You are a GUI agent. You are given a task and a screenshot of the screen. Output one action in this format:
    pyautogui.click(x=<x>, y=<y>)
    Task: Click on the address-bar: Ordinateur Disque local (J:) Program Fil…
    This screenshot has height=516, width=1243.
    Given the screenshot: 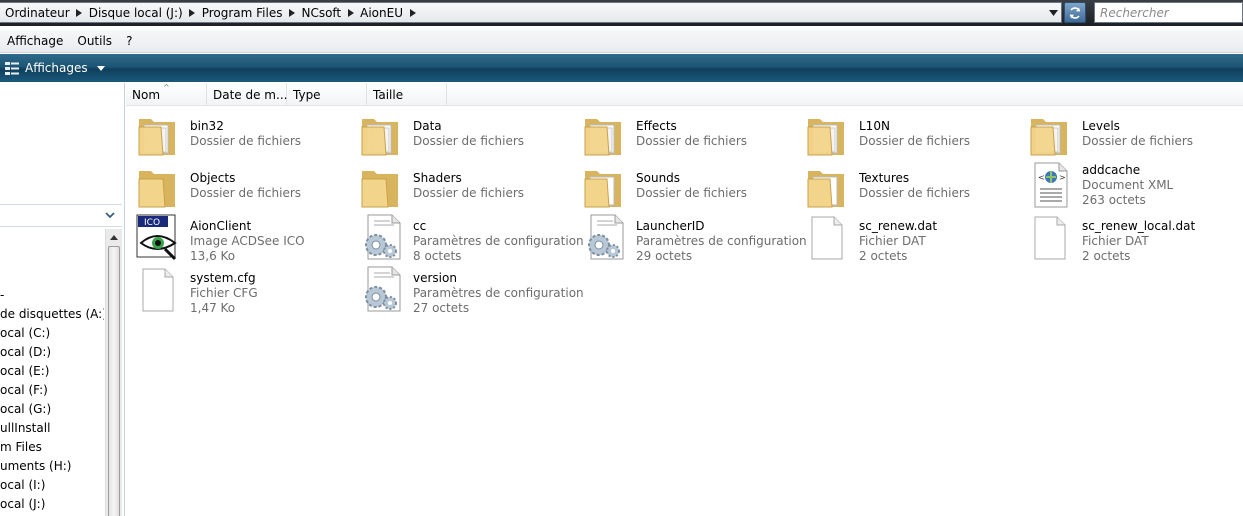 What is the action you would take?
    pyautogui.click(x=531, y=12)
    